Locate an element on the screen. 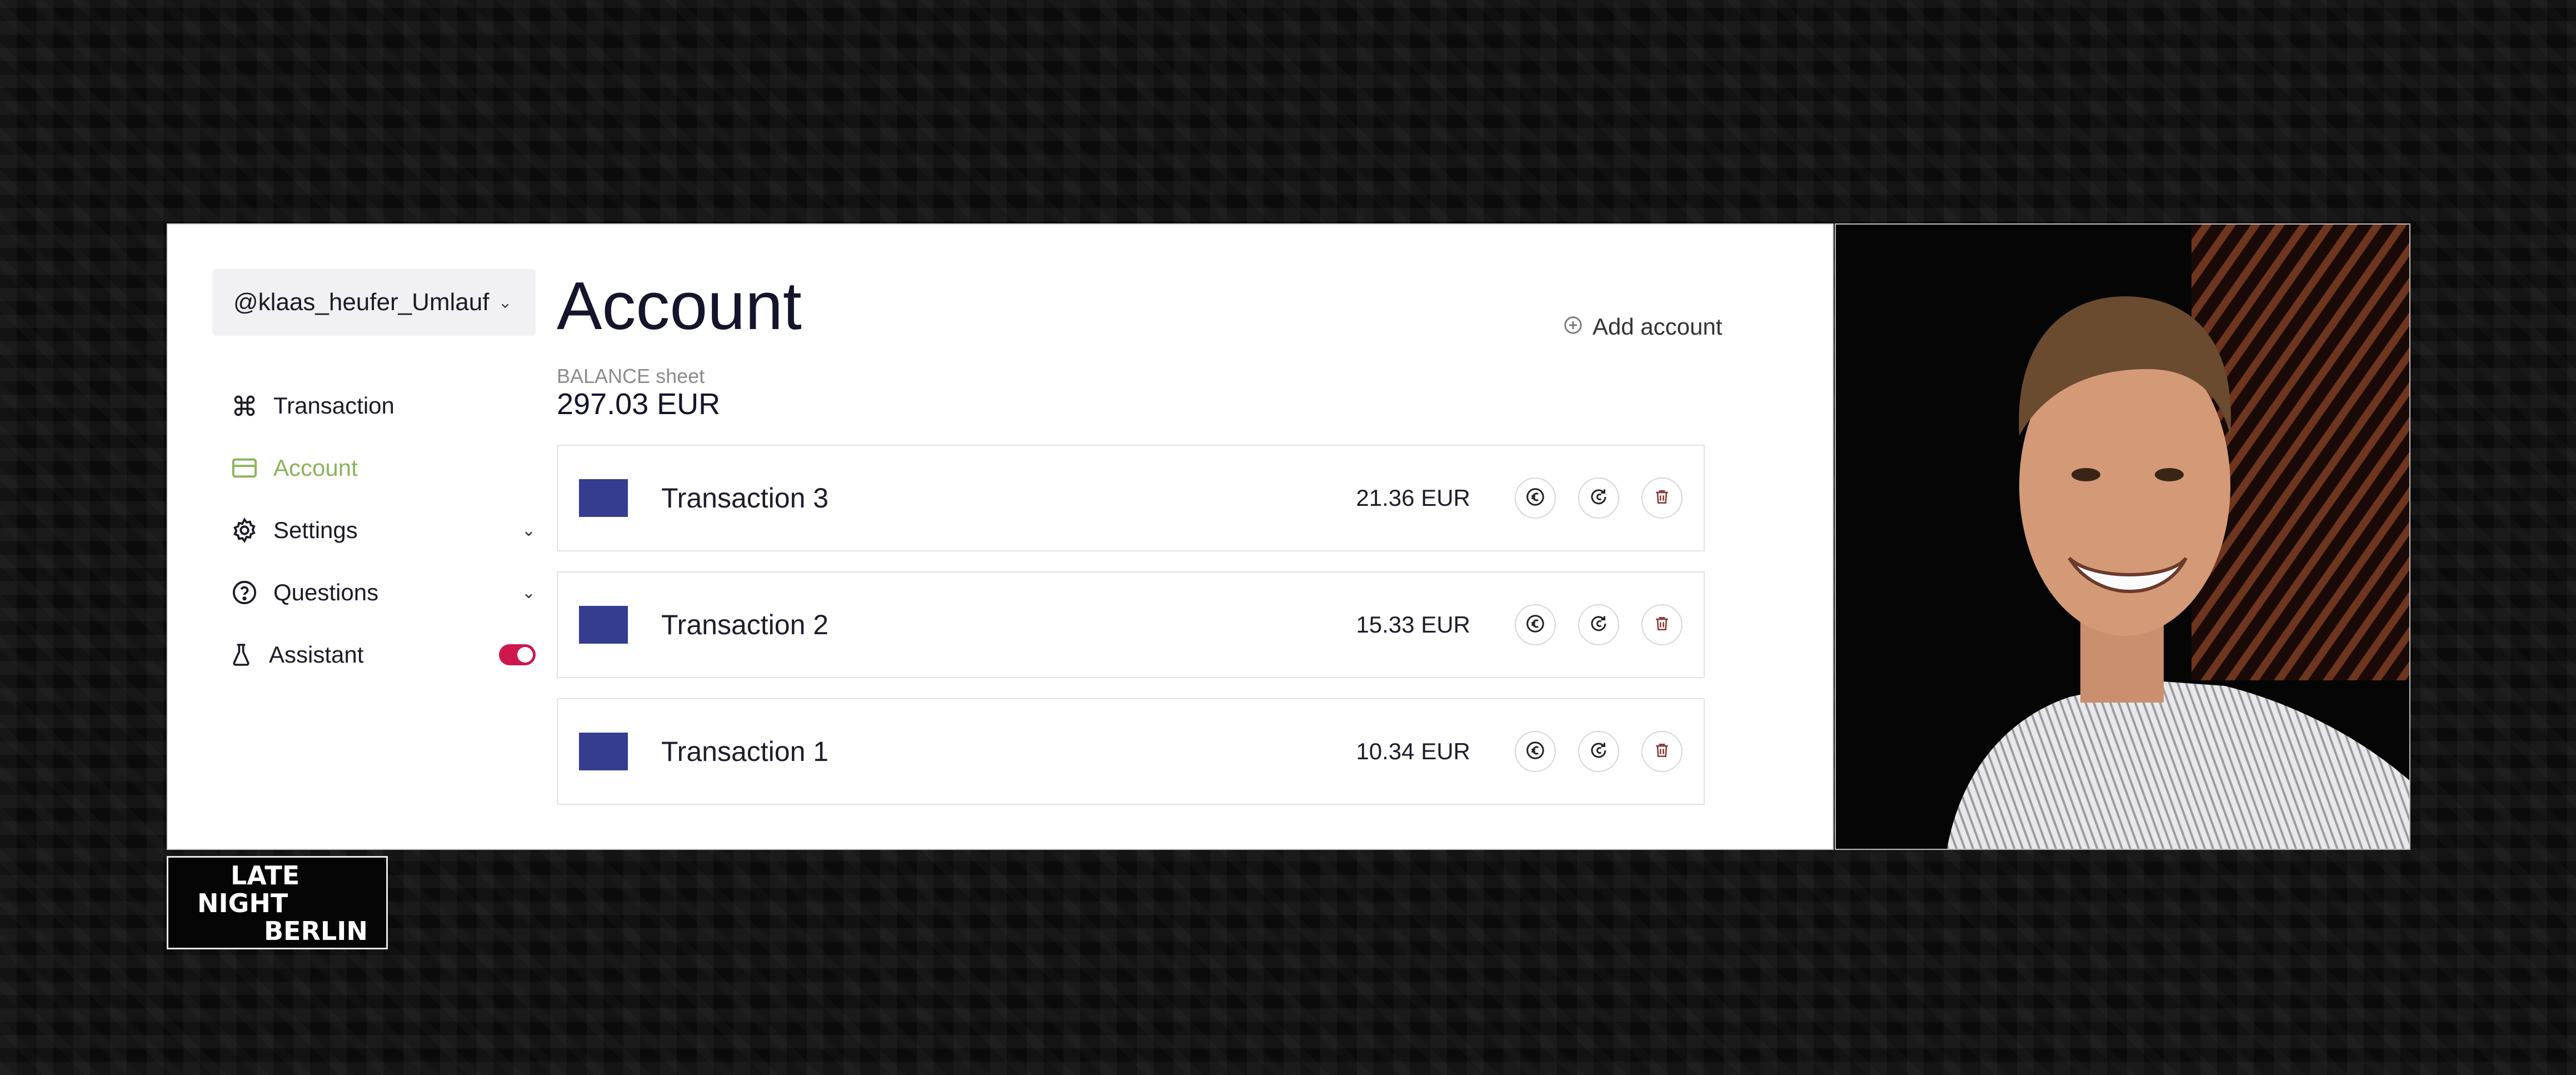  sidebar-item-label: Account is located at coordinates (316, 468).